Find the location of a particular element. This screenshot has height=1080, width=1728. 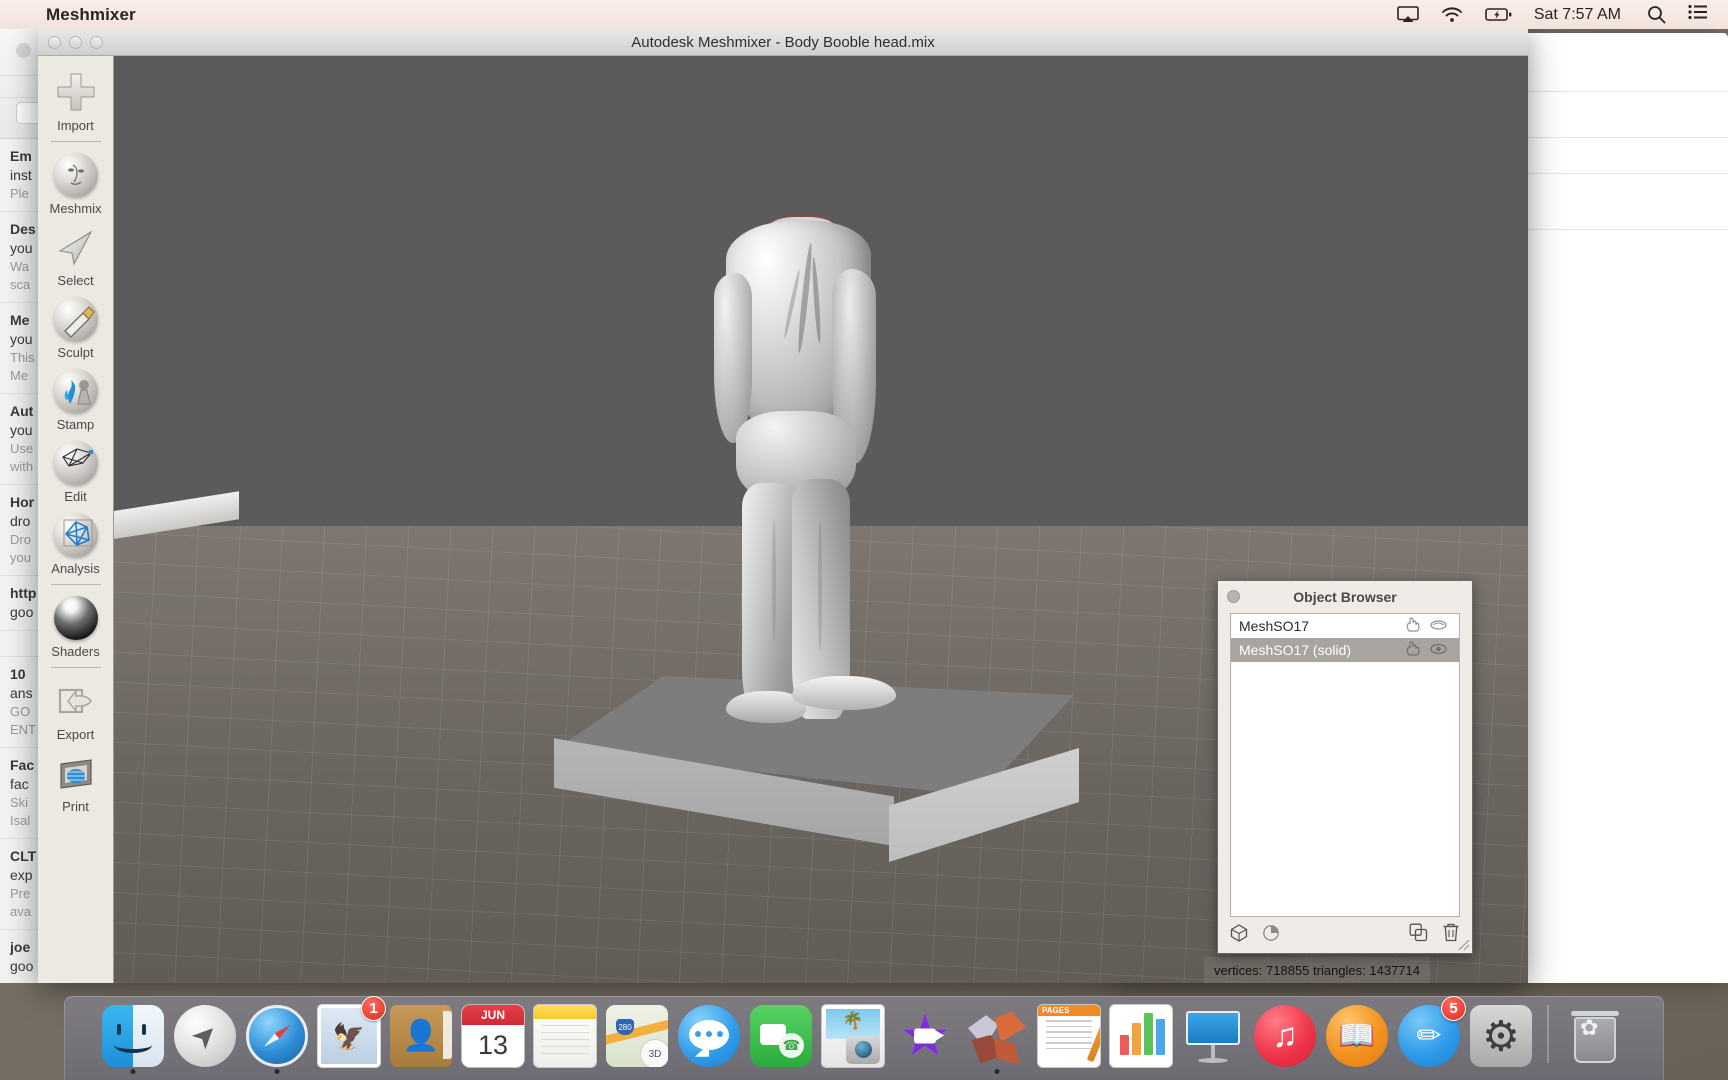

messages-icon is located at coordinates (709, 1036).